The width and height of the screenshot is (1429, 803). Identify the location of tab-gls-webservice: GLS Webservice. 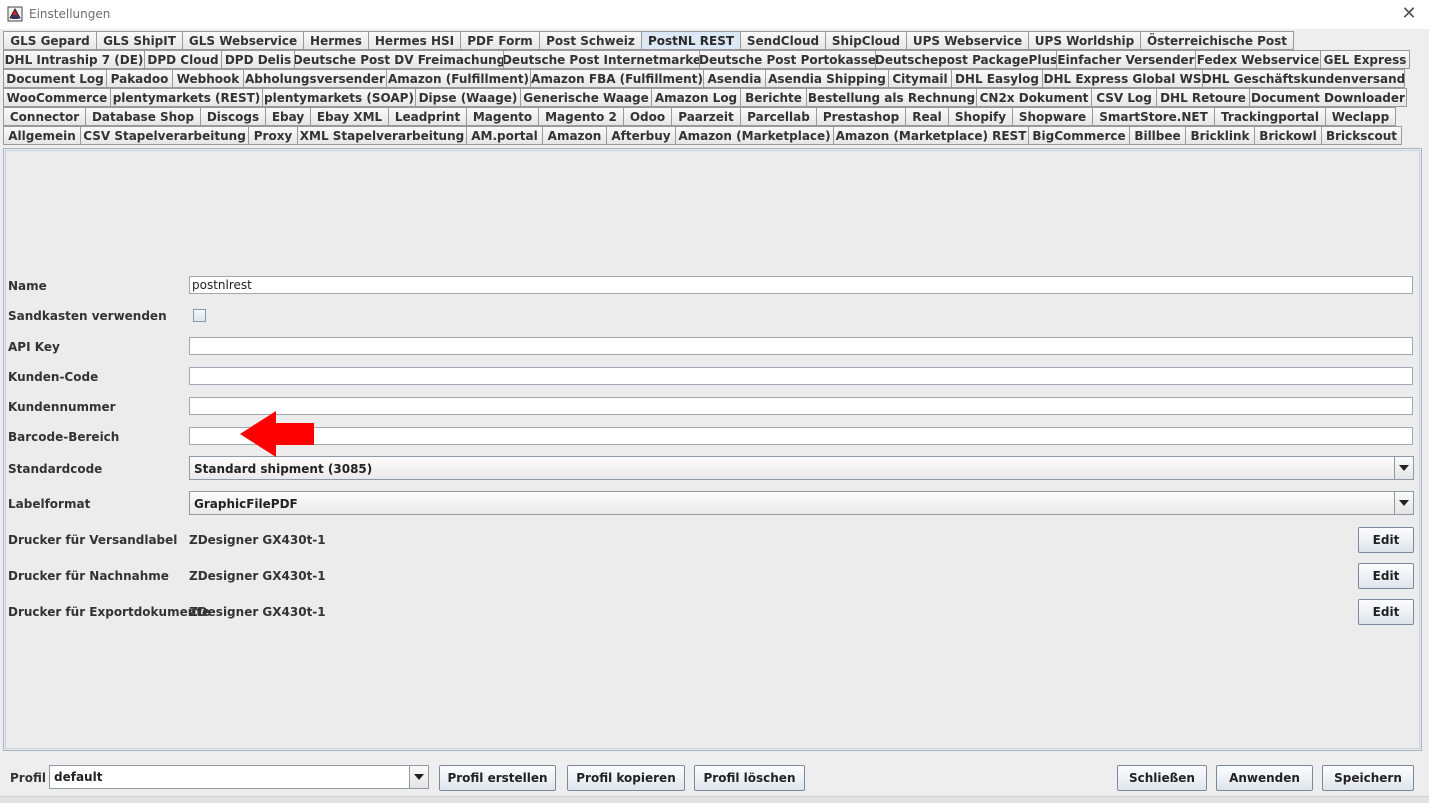
(243, 40).